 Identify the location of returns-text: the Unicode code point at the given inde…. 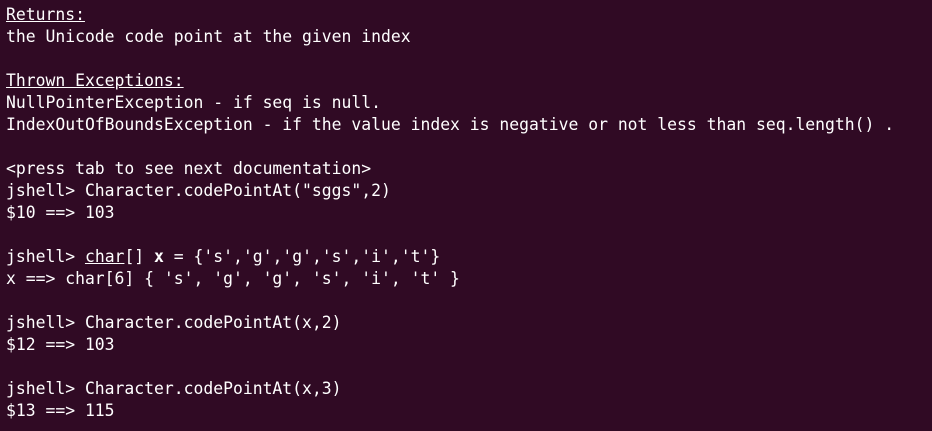
(208, 36).